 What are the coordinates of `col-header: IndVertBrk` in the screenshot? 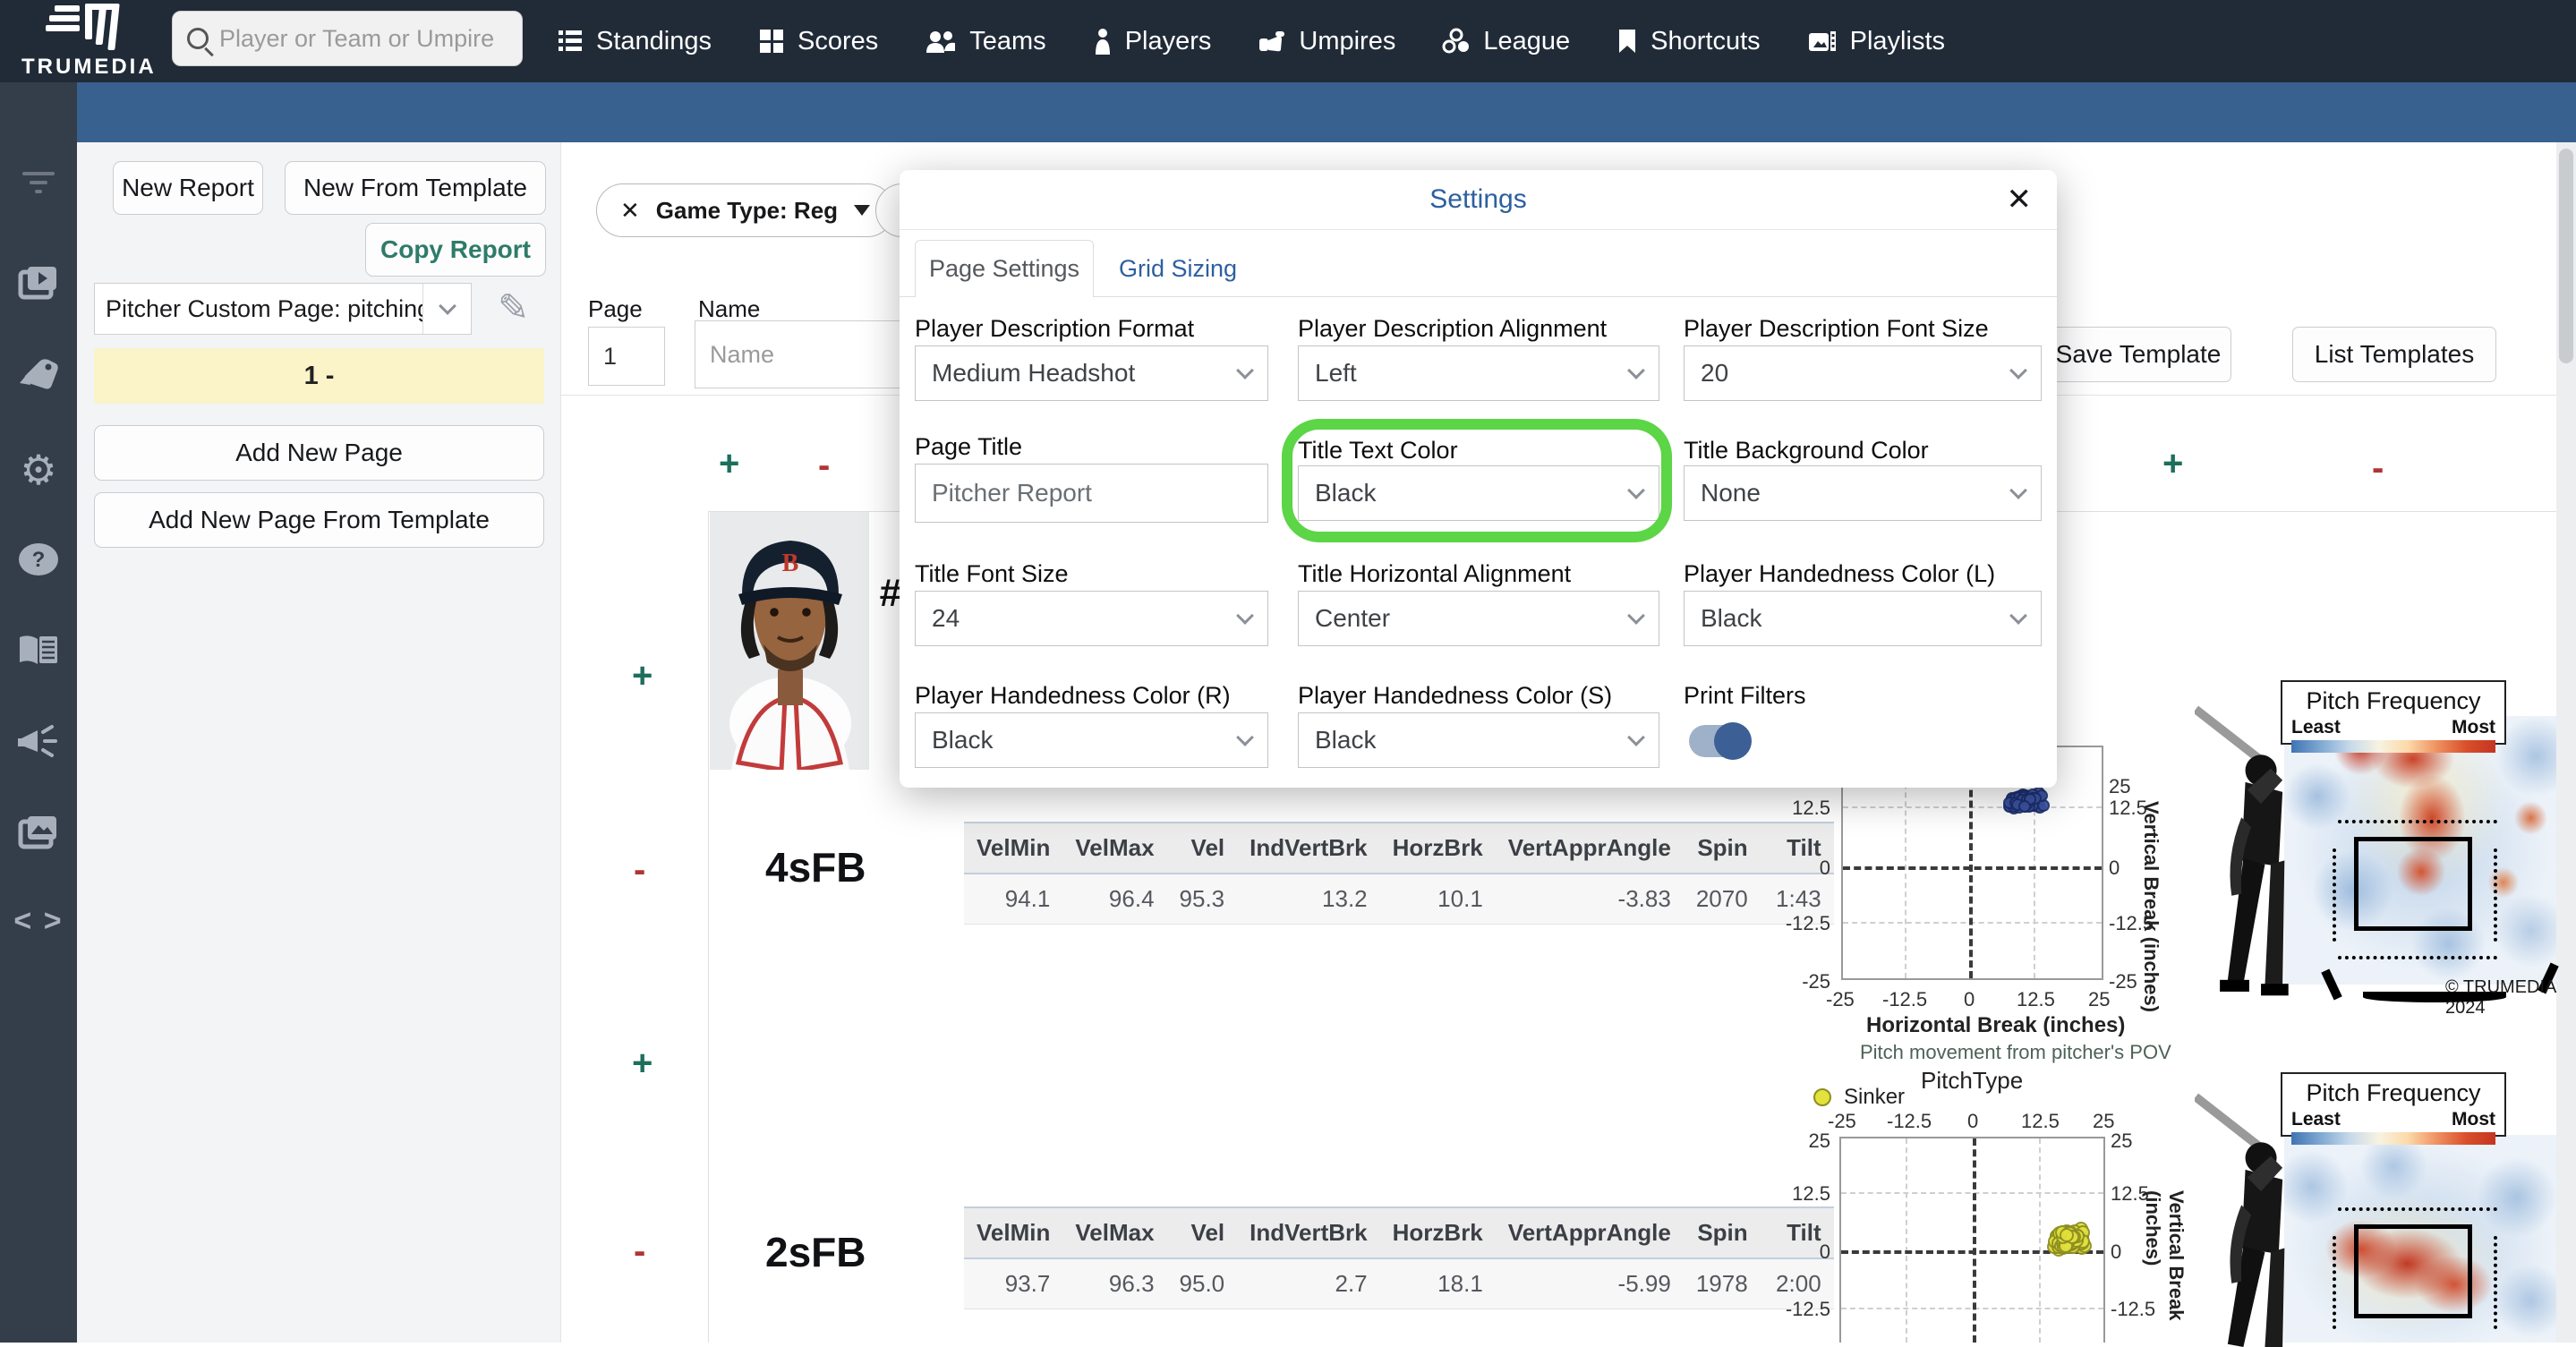 It's located at (1308, 848).